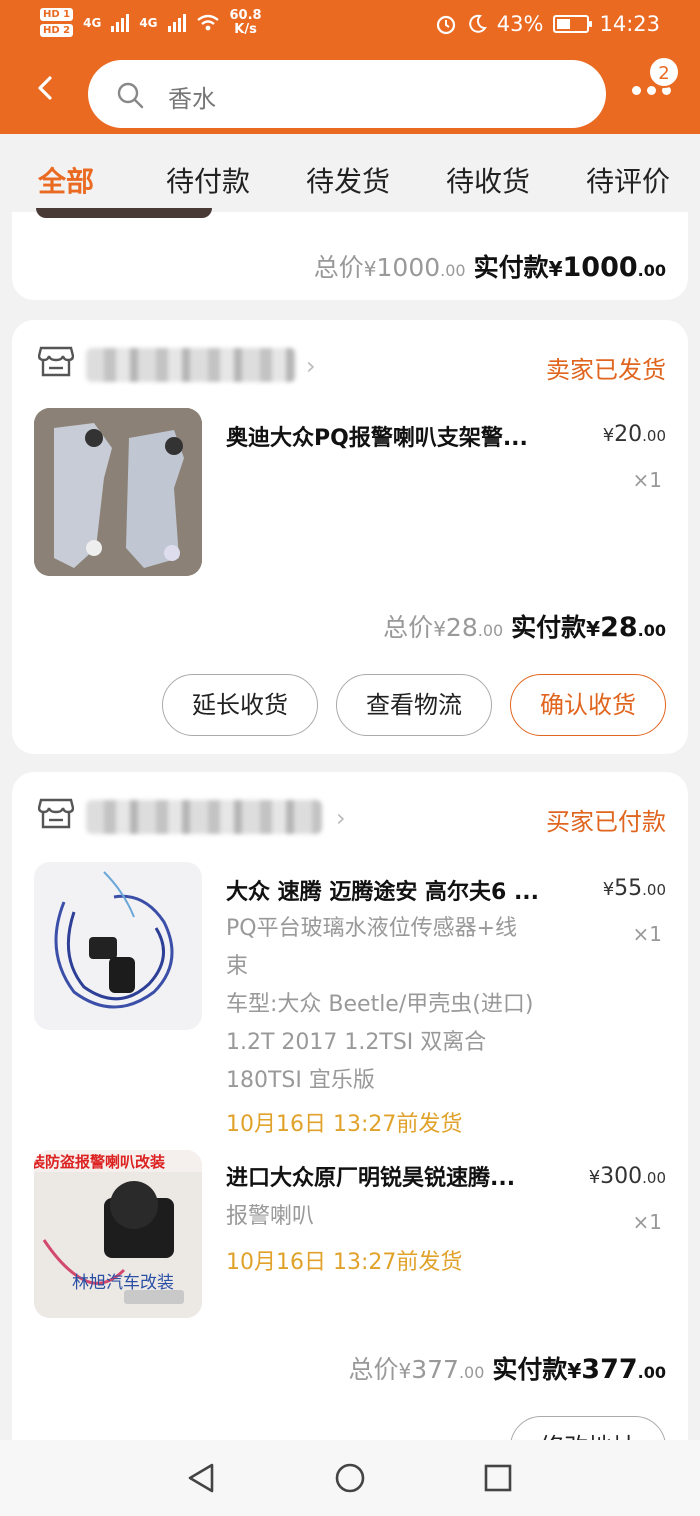 This screenshot has height=1516, width=700. What do you see at coordinates (606, 822) in the screenshot?
I see `order-status: 买家已付款` at bounding box center [606, 822].